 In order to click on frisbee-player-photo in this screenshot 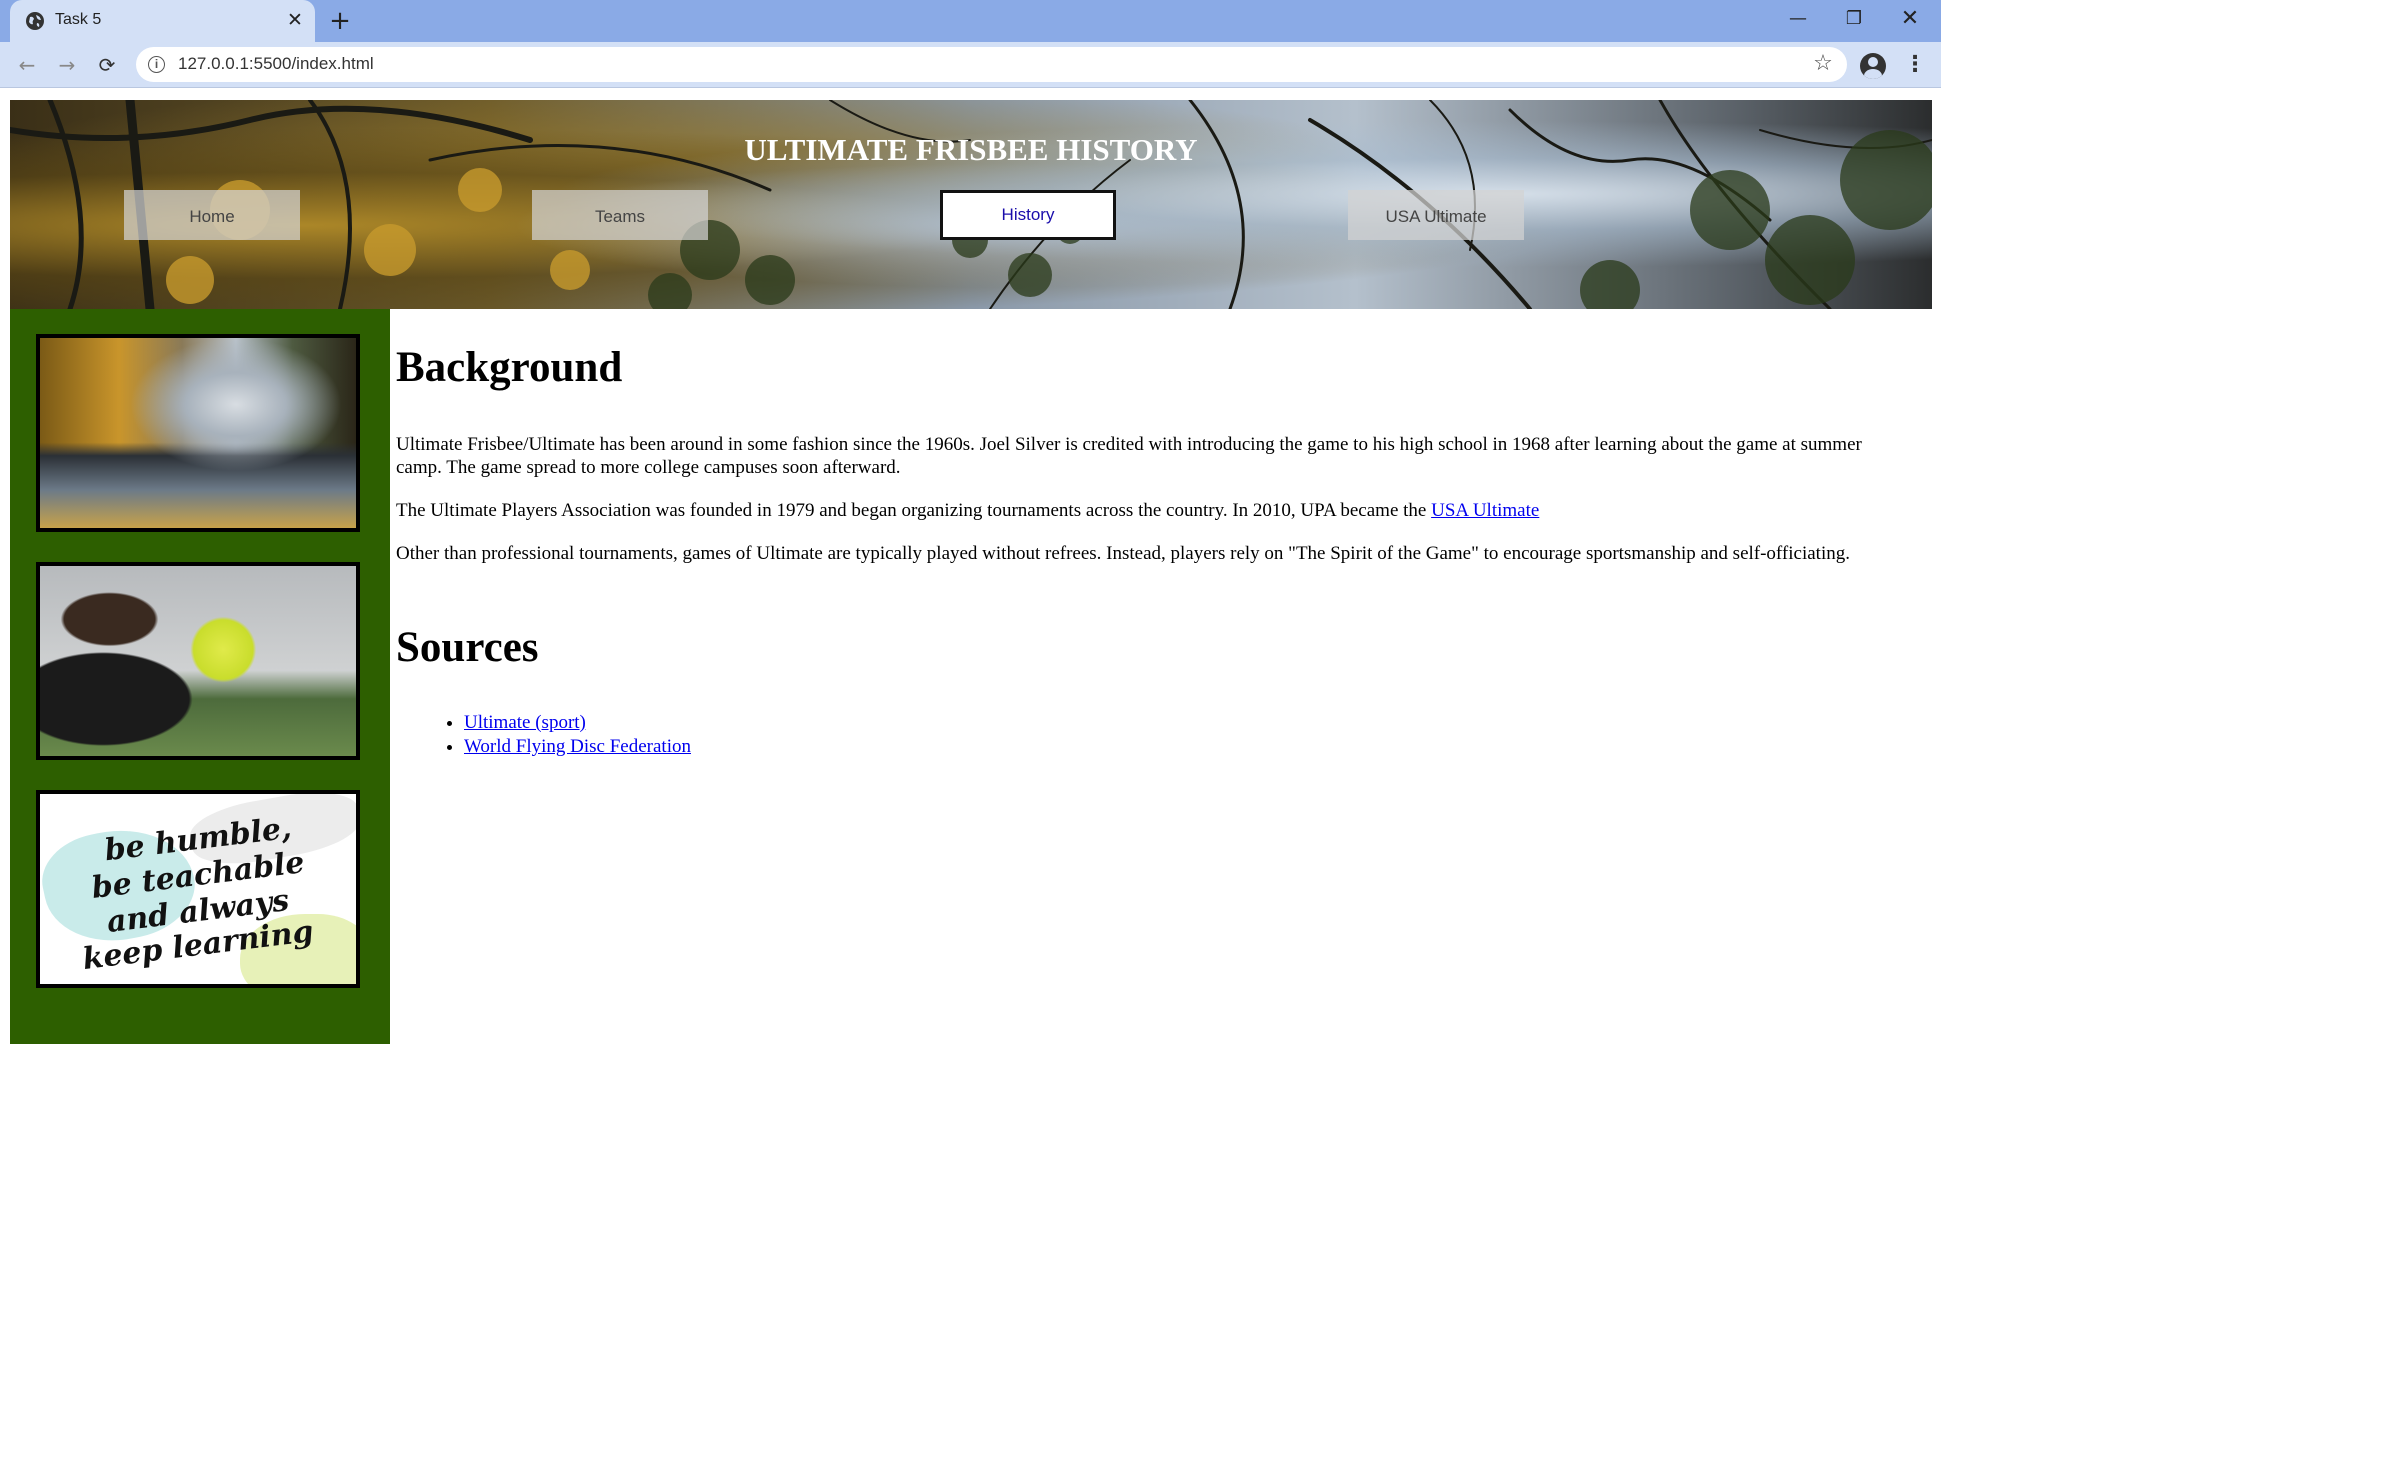, I will do `click(198, 661)`.